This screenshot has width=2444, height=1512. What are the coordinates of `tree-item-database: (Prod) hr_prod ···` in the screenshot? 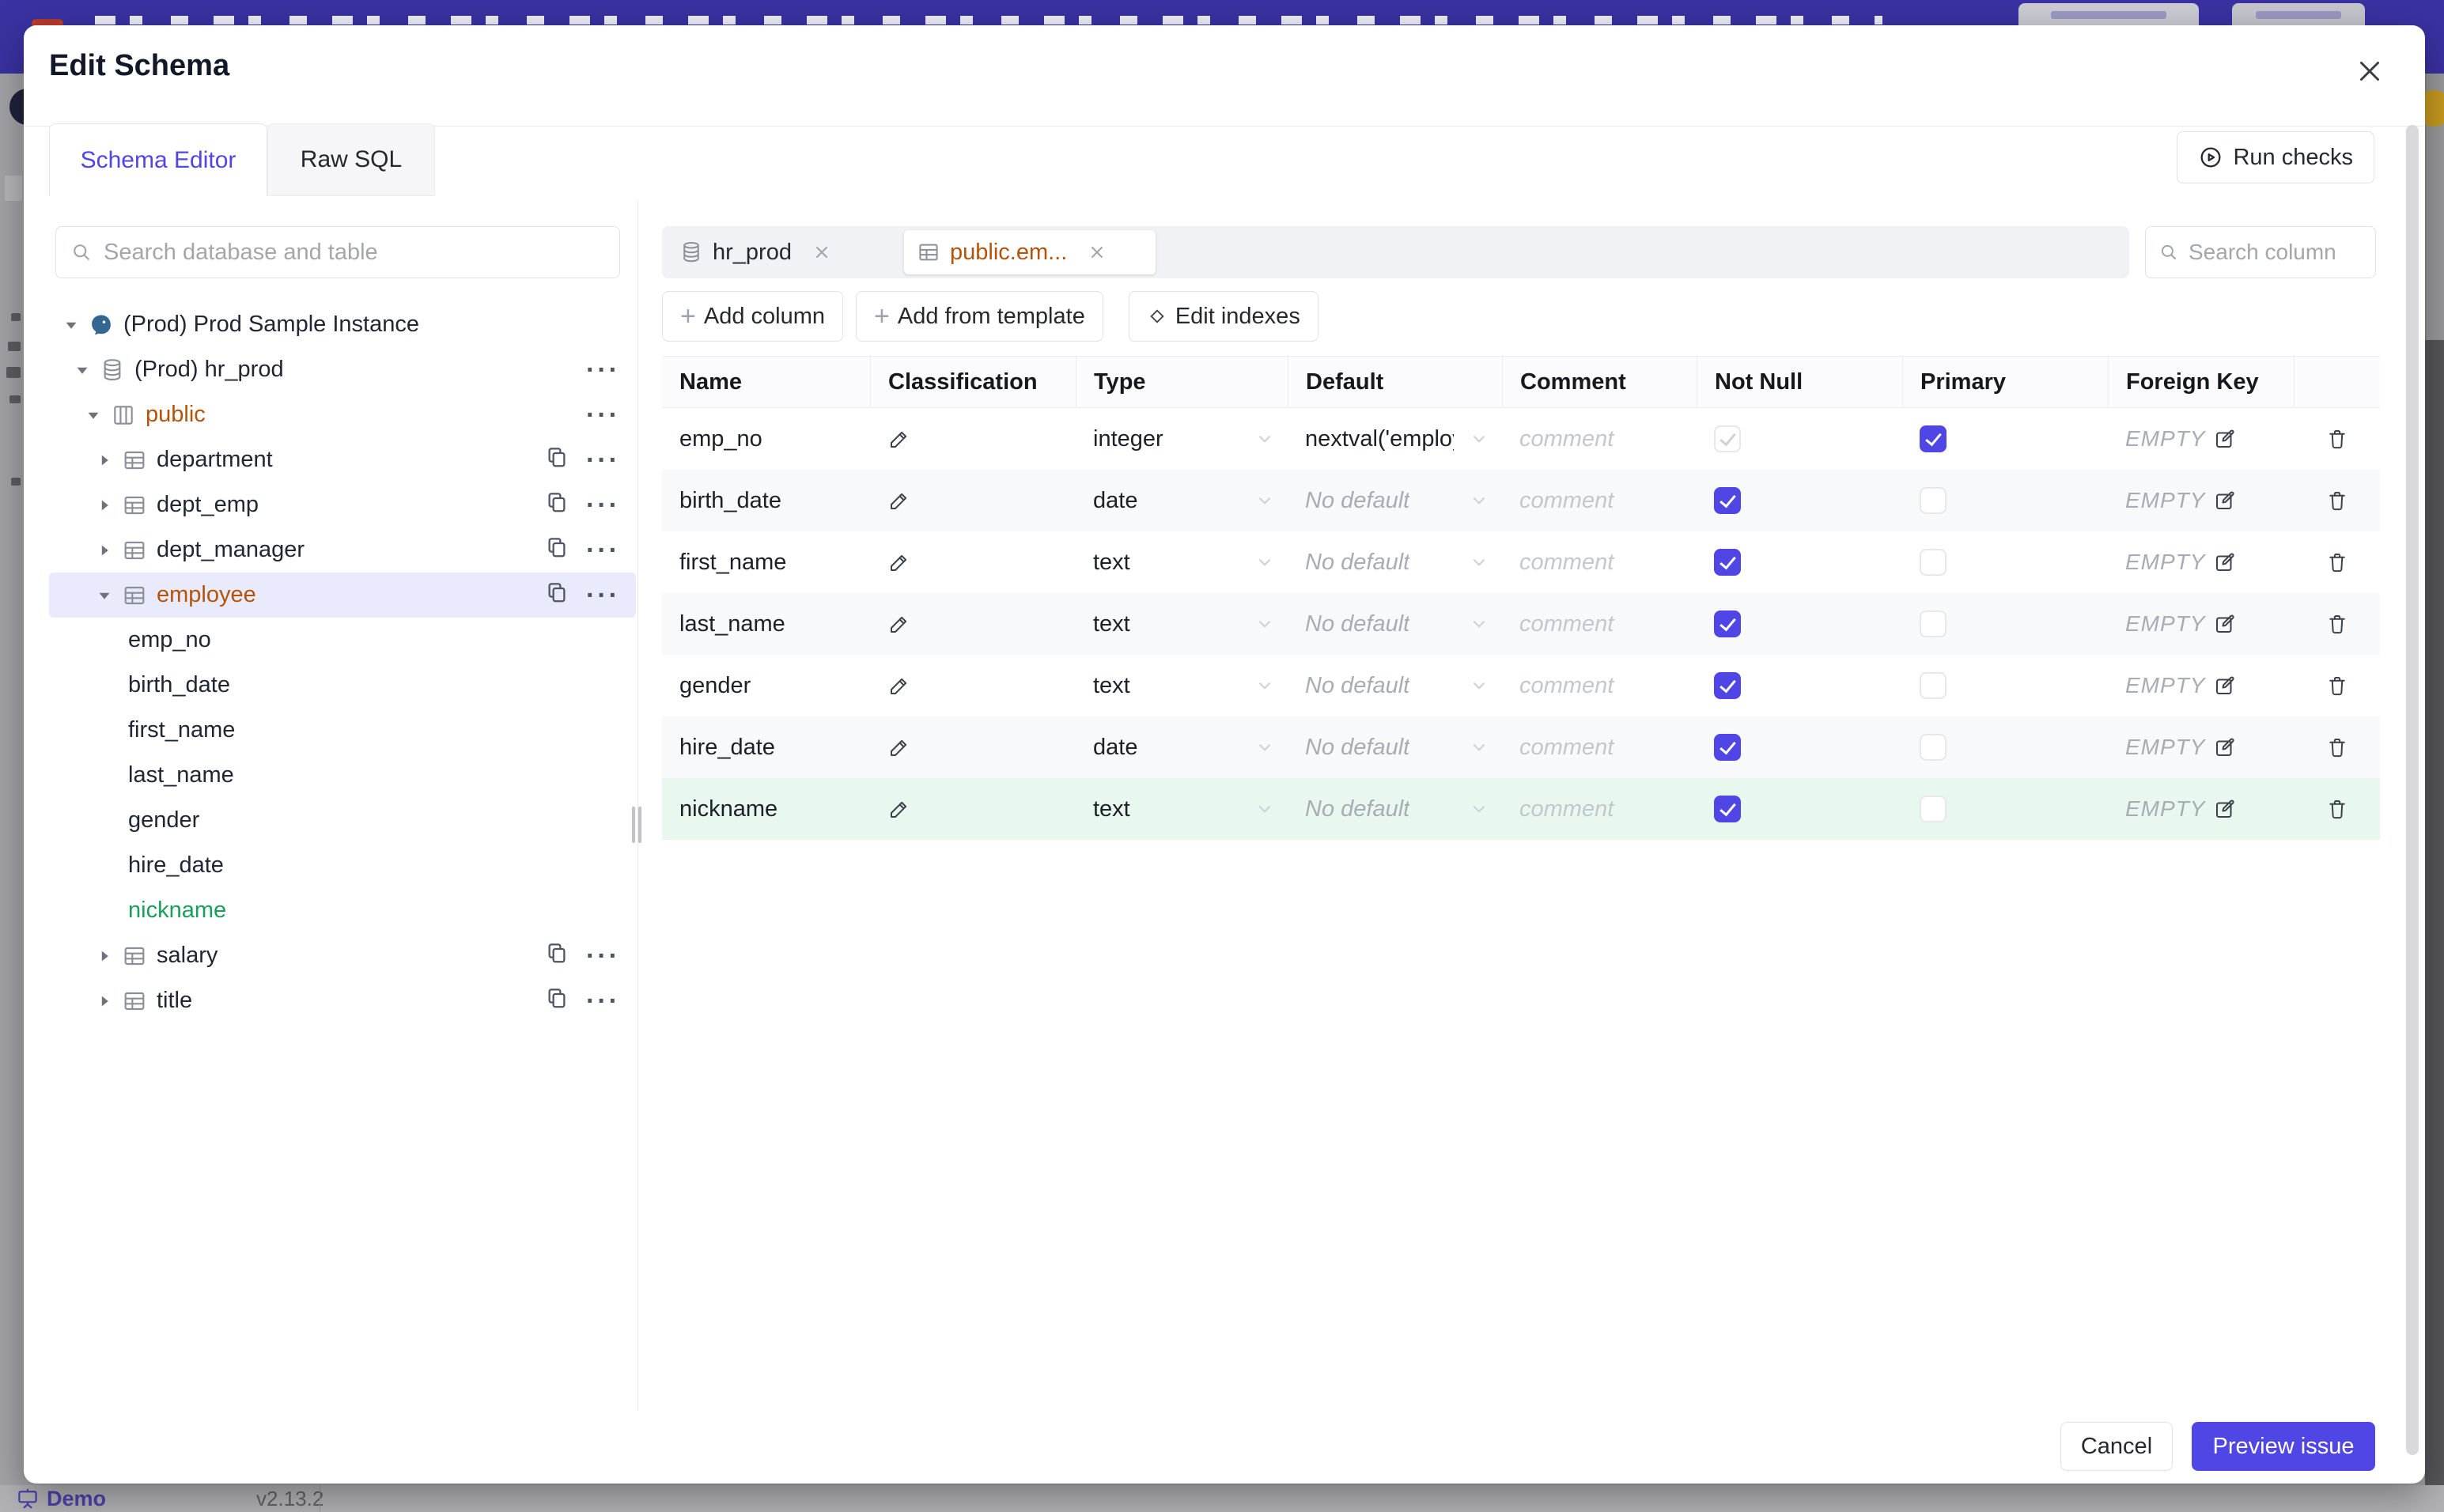 It's located at (342, 370).